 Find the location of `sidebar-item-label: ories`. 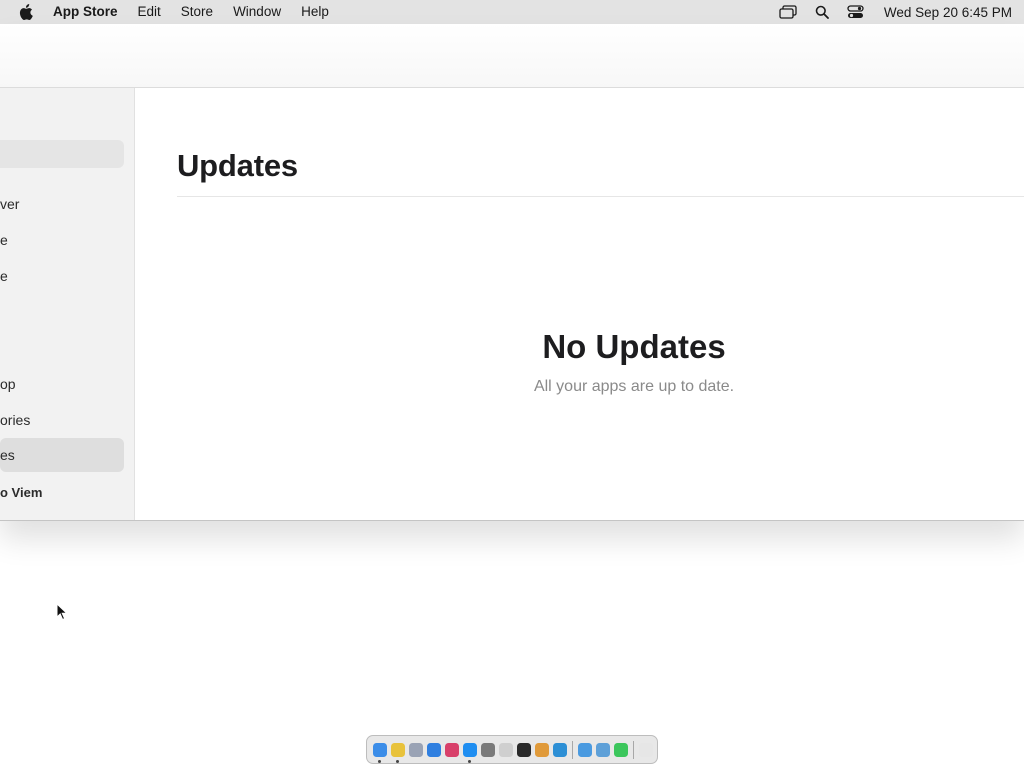

sidebar-item-label: ories is located at coordinates (15, 420).